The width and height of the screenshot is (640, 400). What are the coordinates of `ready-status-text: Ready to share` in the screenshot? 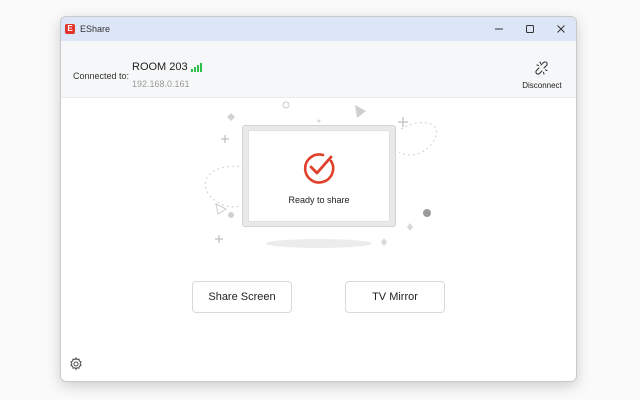 It's located at (319, 200).